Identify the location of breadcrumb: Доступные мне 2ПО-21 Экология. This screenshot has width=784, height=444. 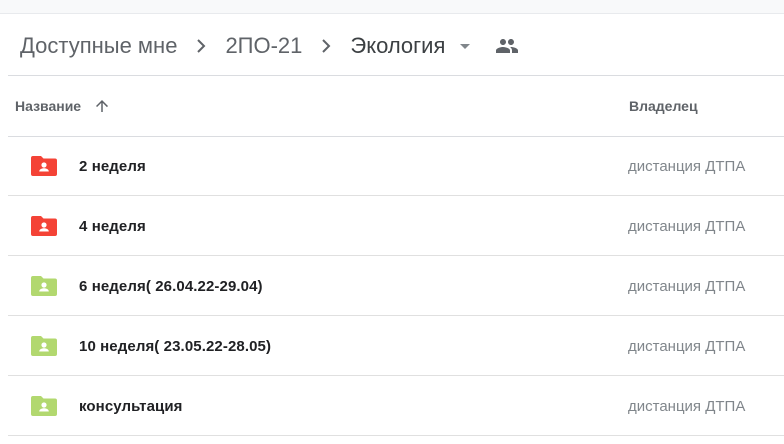
(269, 46).